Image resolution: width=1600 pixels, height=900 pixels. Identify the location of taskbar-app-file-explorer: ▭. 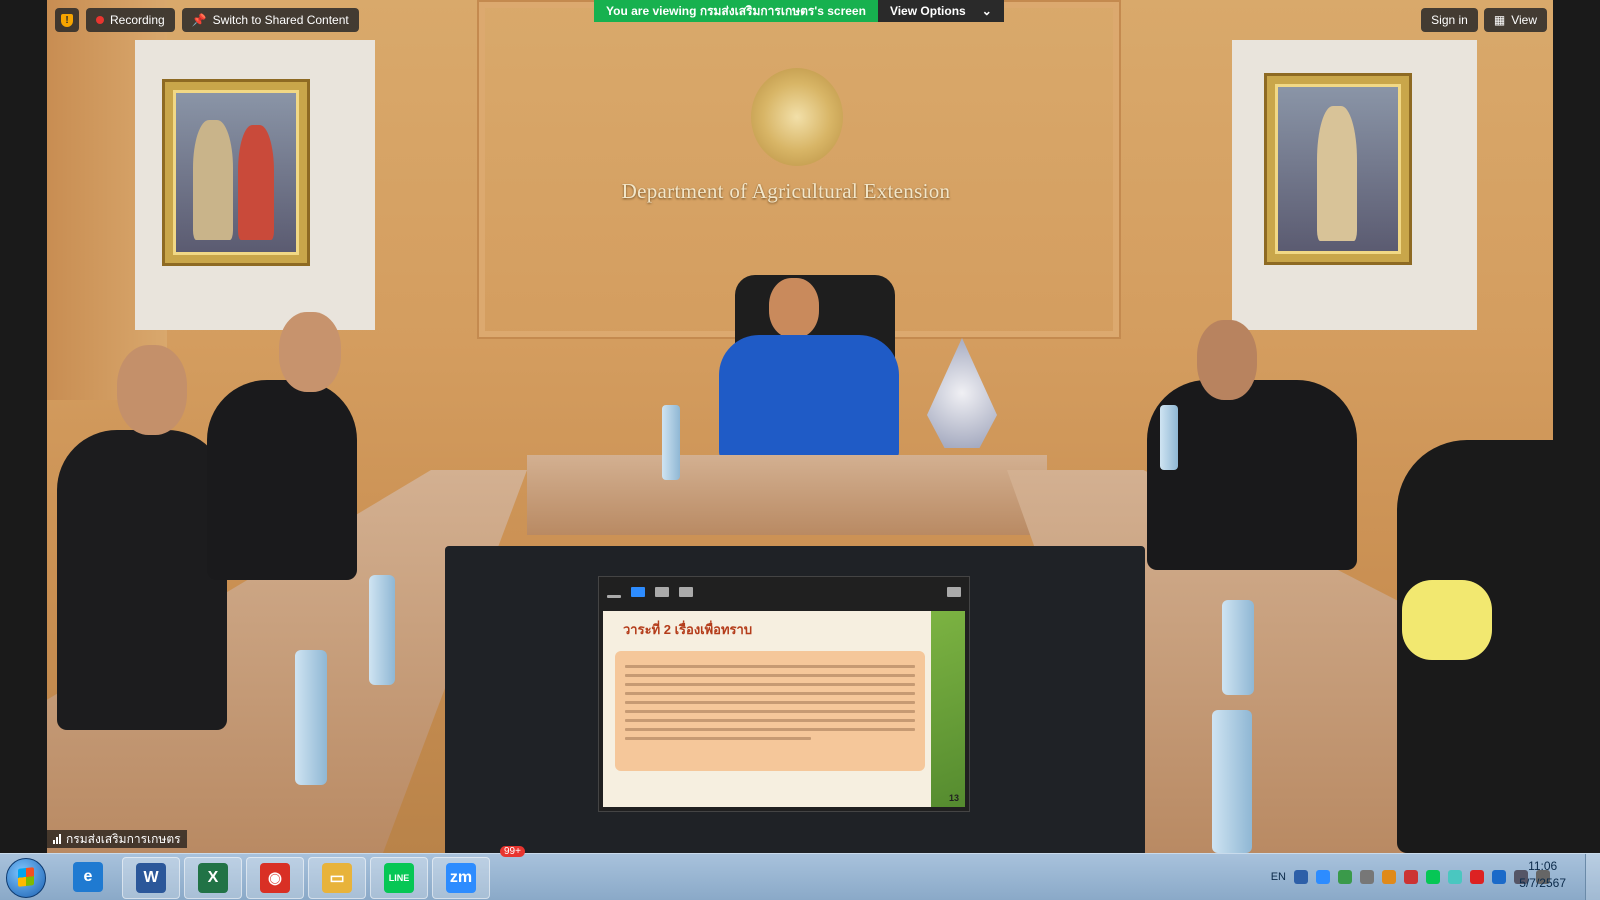
(337, 878).